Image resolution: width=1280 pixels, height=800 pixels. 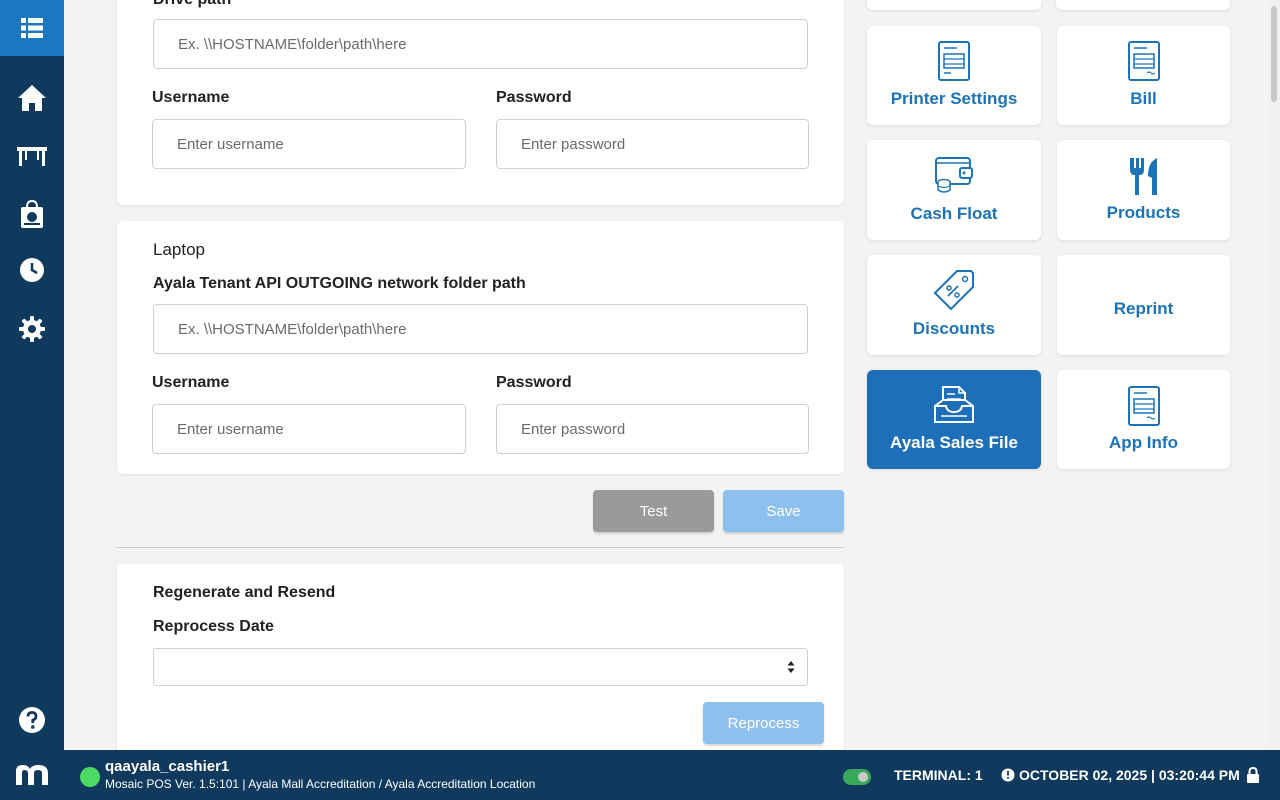 I want to click on home-icon, so click(x=32, y=98).